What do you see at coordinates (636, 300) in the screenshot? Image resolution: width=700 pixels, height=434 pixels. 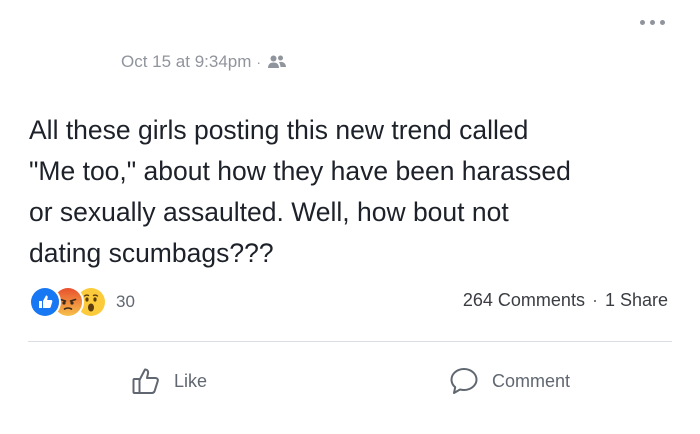 I see `shares-count-link: 1 Share` at bounding box center [636, 300].